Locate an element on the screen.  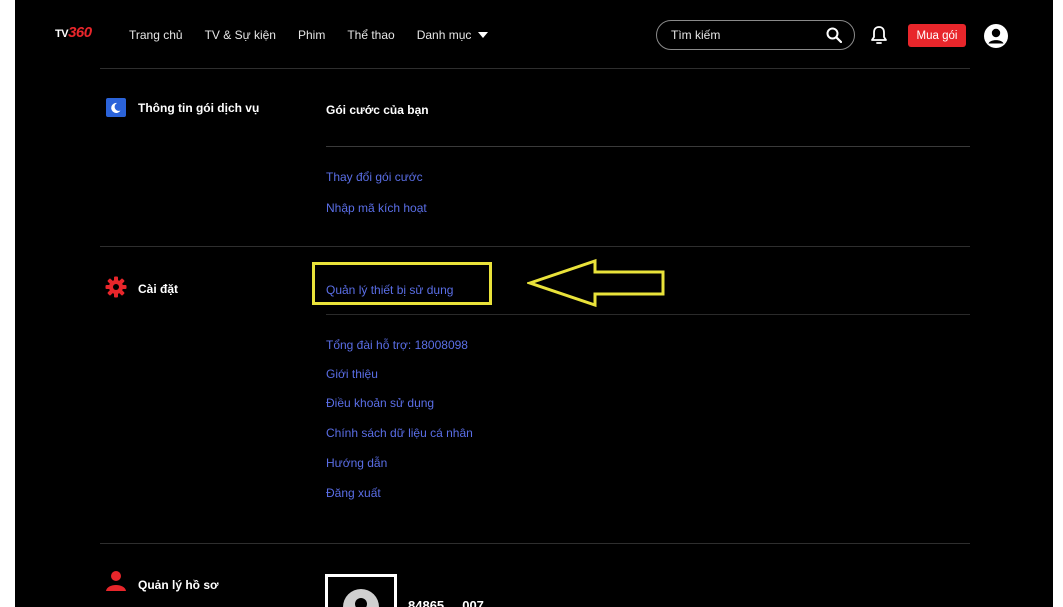
logo-prefix: TV is located at coordinates (62, 34).